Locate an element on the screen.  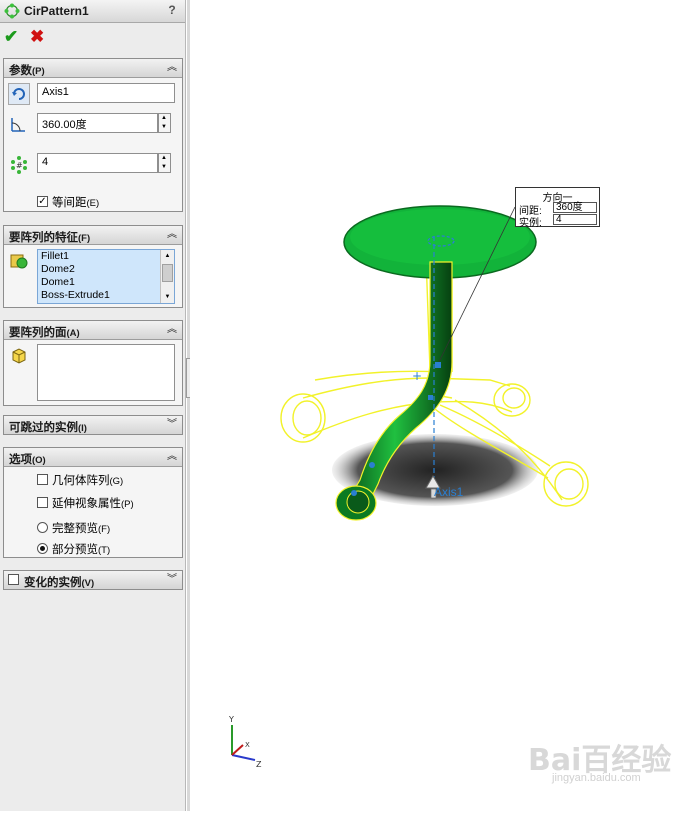
callout-instances-value: 4 is located at coordinates (575, 219).